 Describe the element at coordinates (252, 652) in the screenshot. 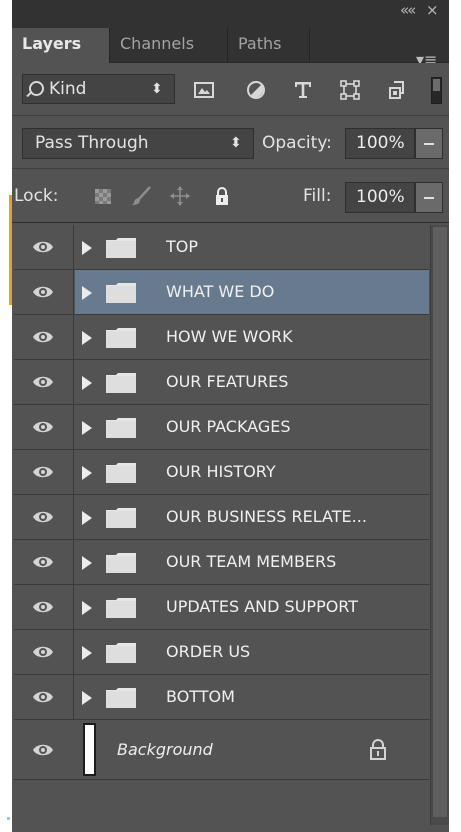

I see `layer-row-content: ORDER US` at that location.